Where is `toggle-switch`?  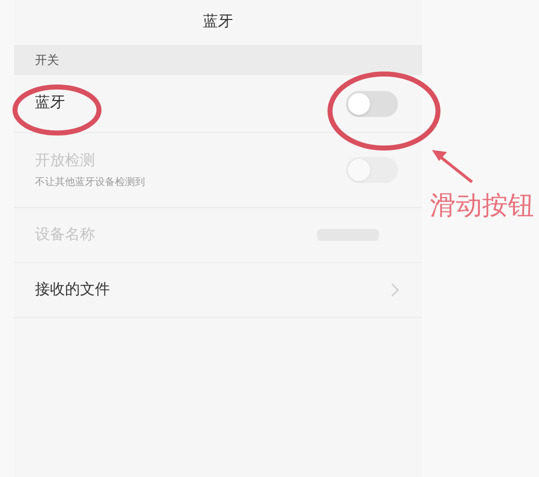 toggle-switch is located at coordinates (372, 103).